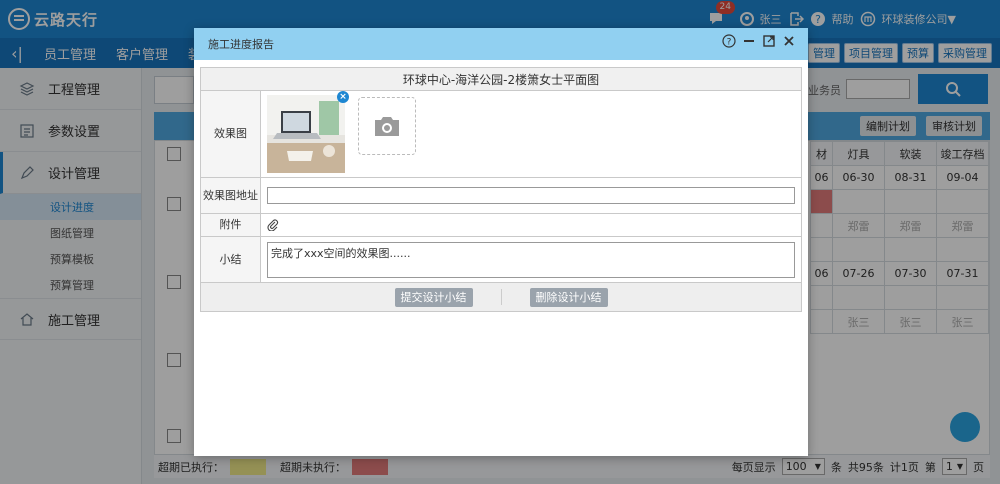  I want to click on form-actions: 提交设计小结 删除设计小结, so click(501, 297).